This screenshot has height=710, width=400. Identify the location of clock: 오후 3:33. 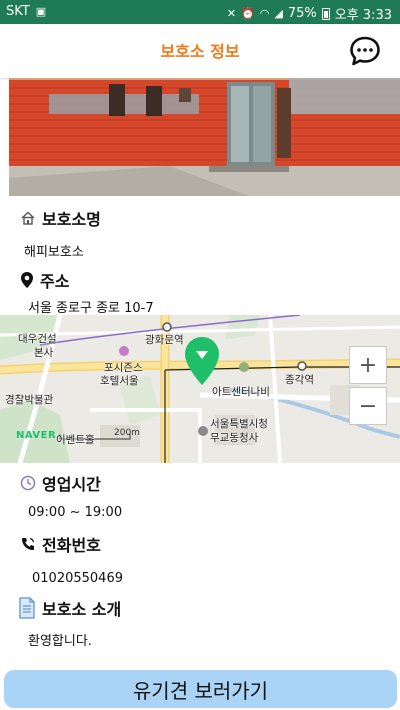
(363, 15).